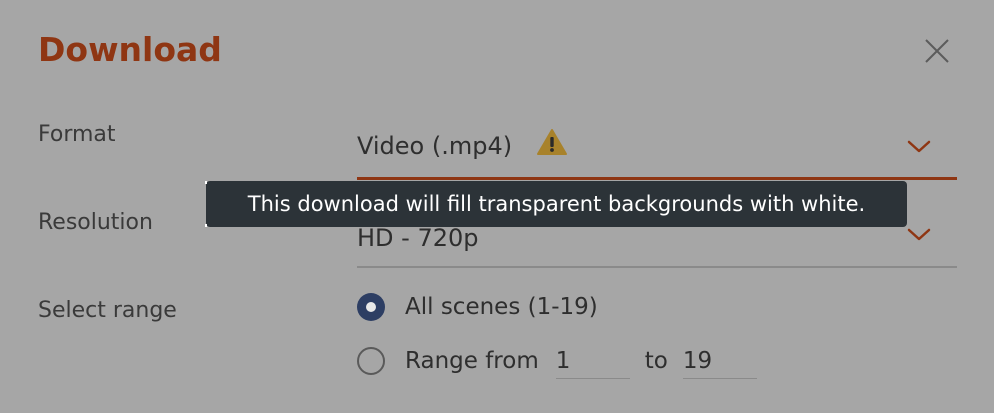  Describe the element at coordinates (95, 222) in the screenshot. I see `resolution-label: Resolution` at that location.